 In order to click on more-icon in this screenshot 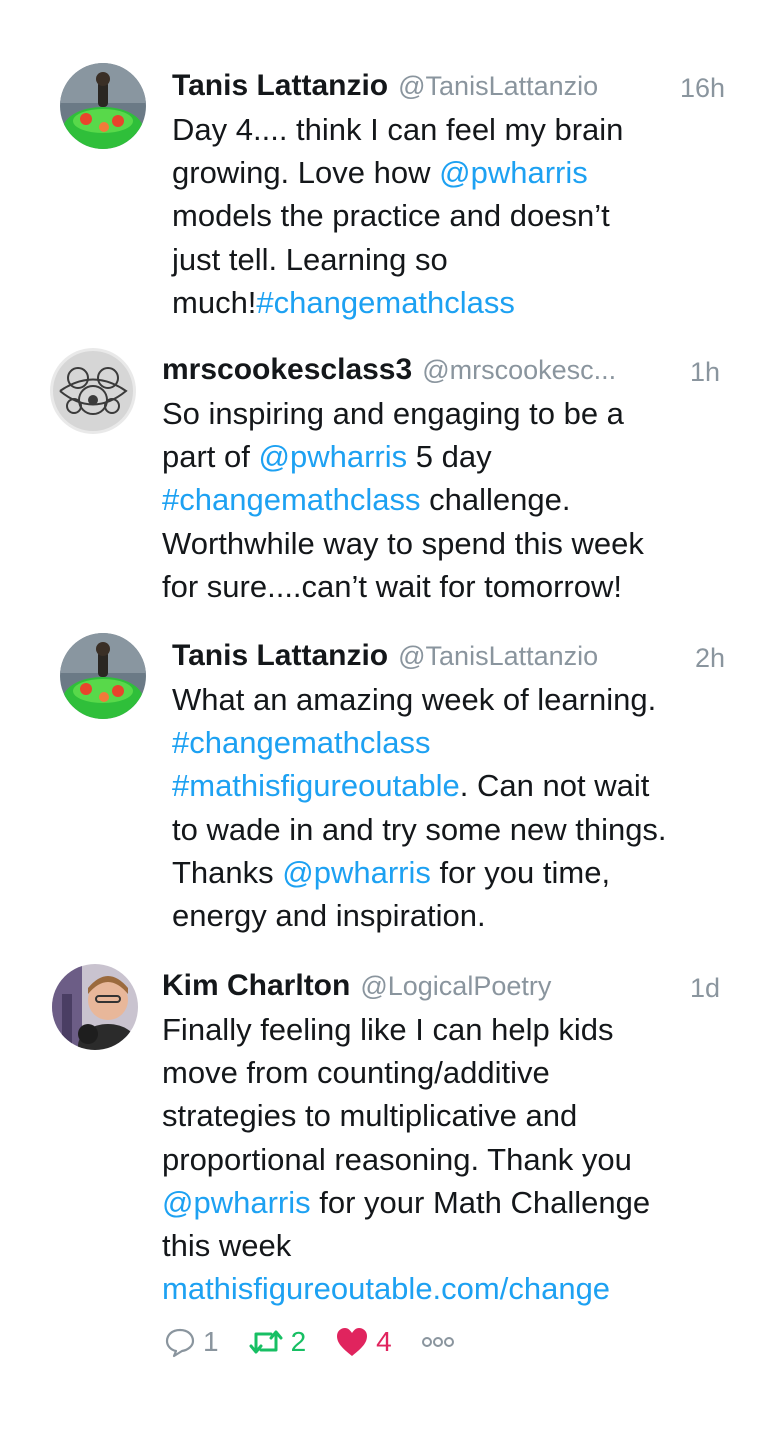, I will do `click(437, 1342)`.